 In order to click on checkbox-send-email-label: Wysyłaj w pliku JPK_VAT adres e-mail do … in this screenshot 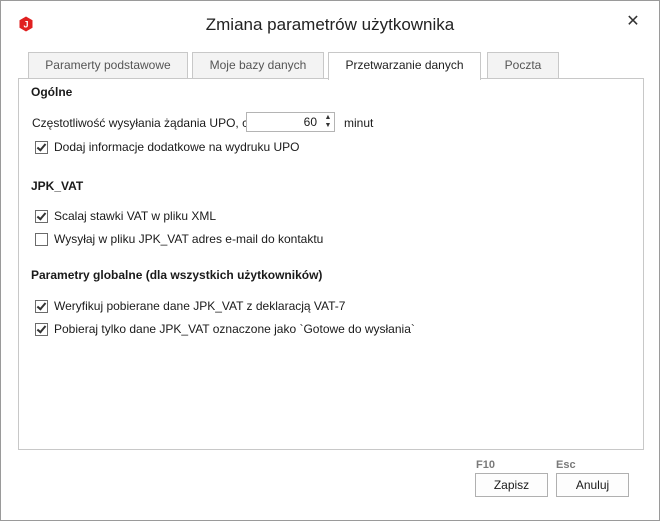, I will do `click(189, 239)`.